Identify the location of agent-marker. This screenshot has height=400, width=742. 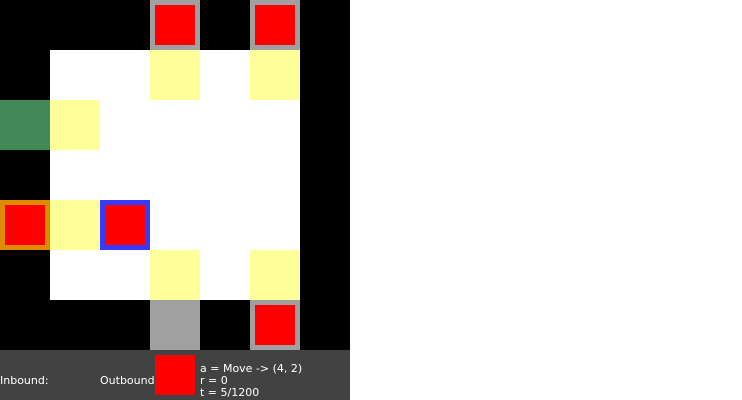
(125, 225).